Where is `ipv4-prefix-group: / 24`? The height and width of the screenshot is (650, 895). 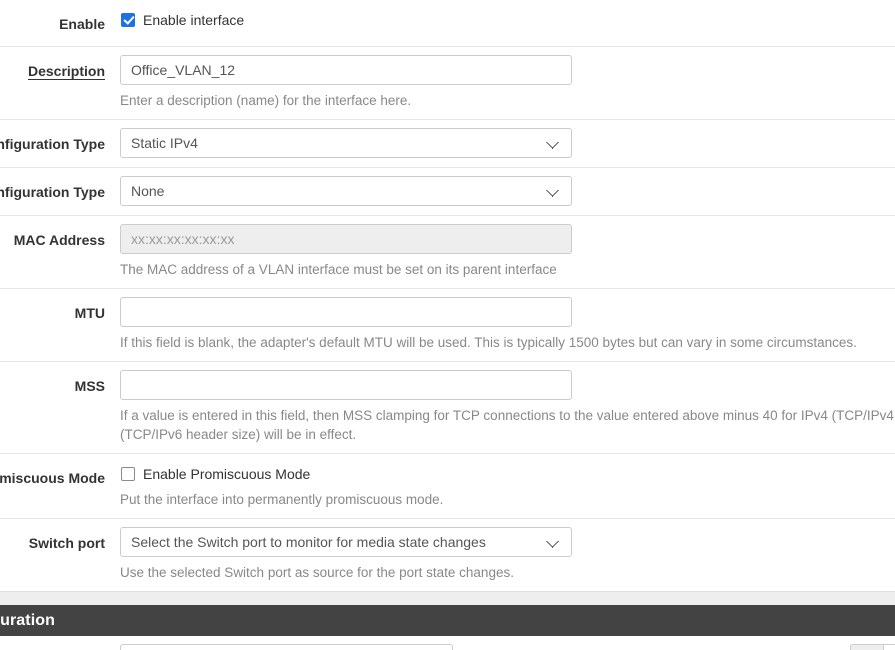 ipv4-prefix-group: / 24 is located at coordinates (872, 647).